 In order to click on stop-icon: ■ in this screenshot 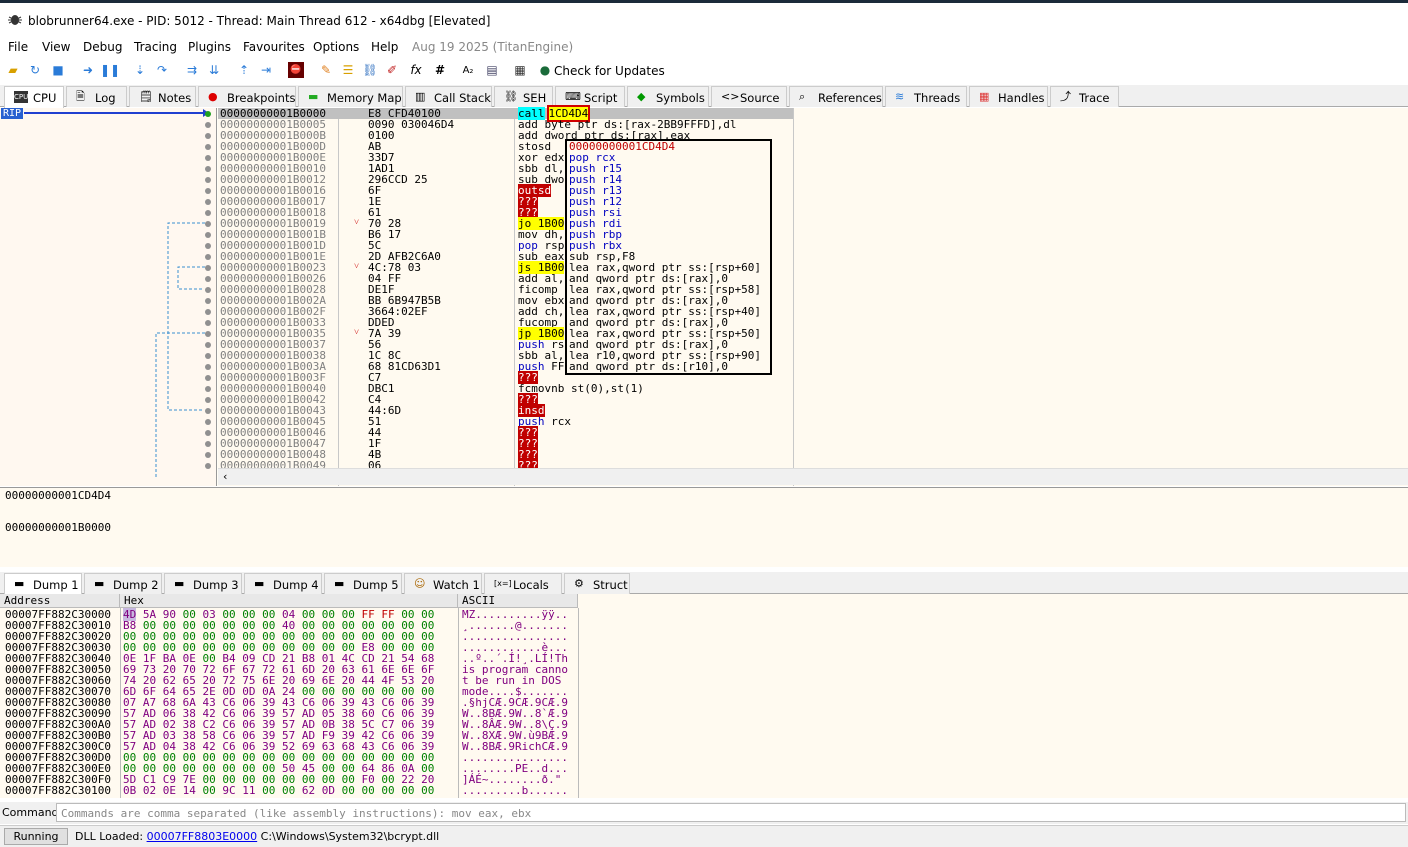, I will do `click(58, 70)`.